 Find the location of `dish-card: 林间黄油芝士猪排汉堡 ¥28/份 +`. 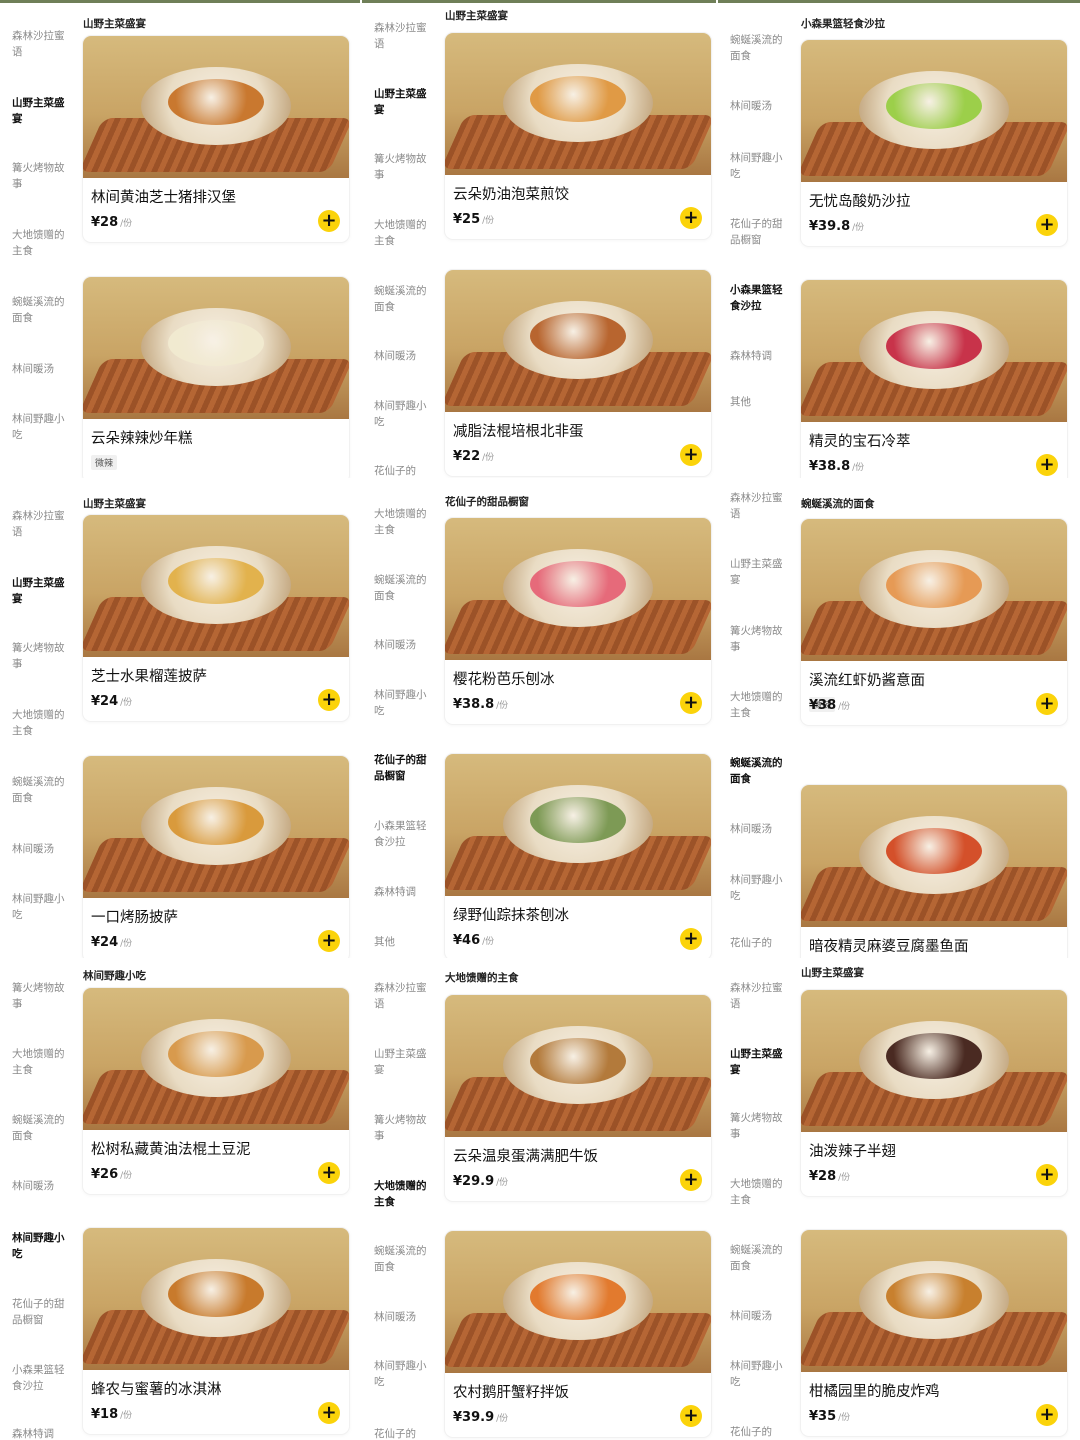

dish-card: 林间黄油芝士猪排汉堡 ¥28/份 + is located at coordinates (216, 139).